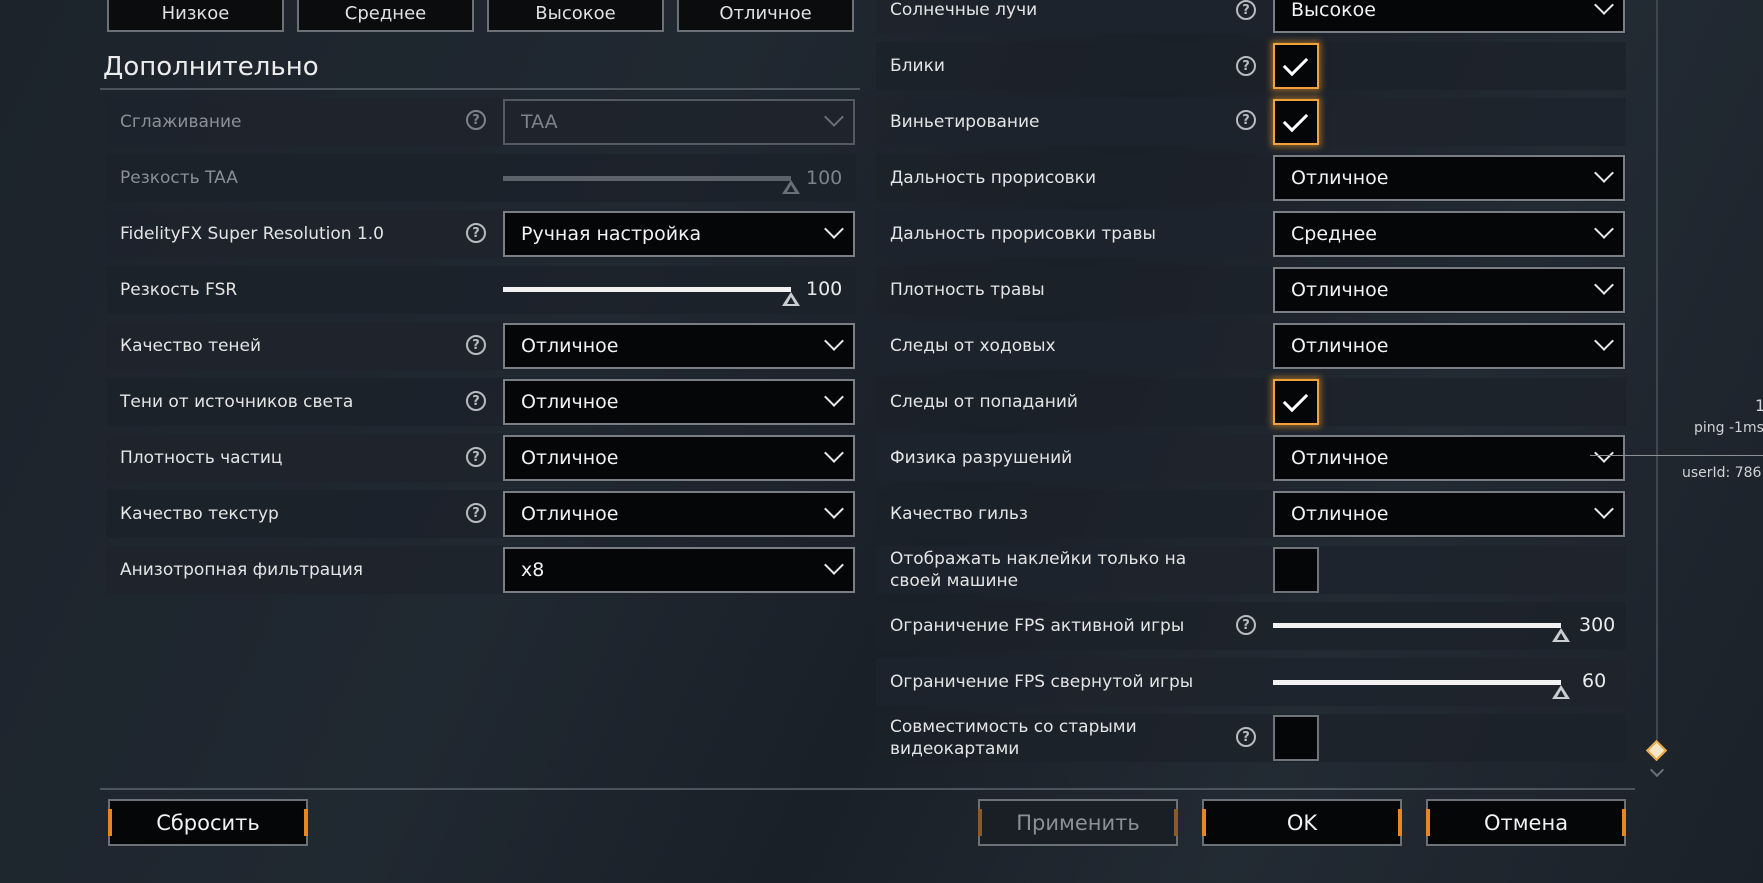 This screenshot has width=1763, height=883. What do you see at coordinates (539, 122) in the screenshot?
I see `select-value: TAA` at bounding box center [539, 122].